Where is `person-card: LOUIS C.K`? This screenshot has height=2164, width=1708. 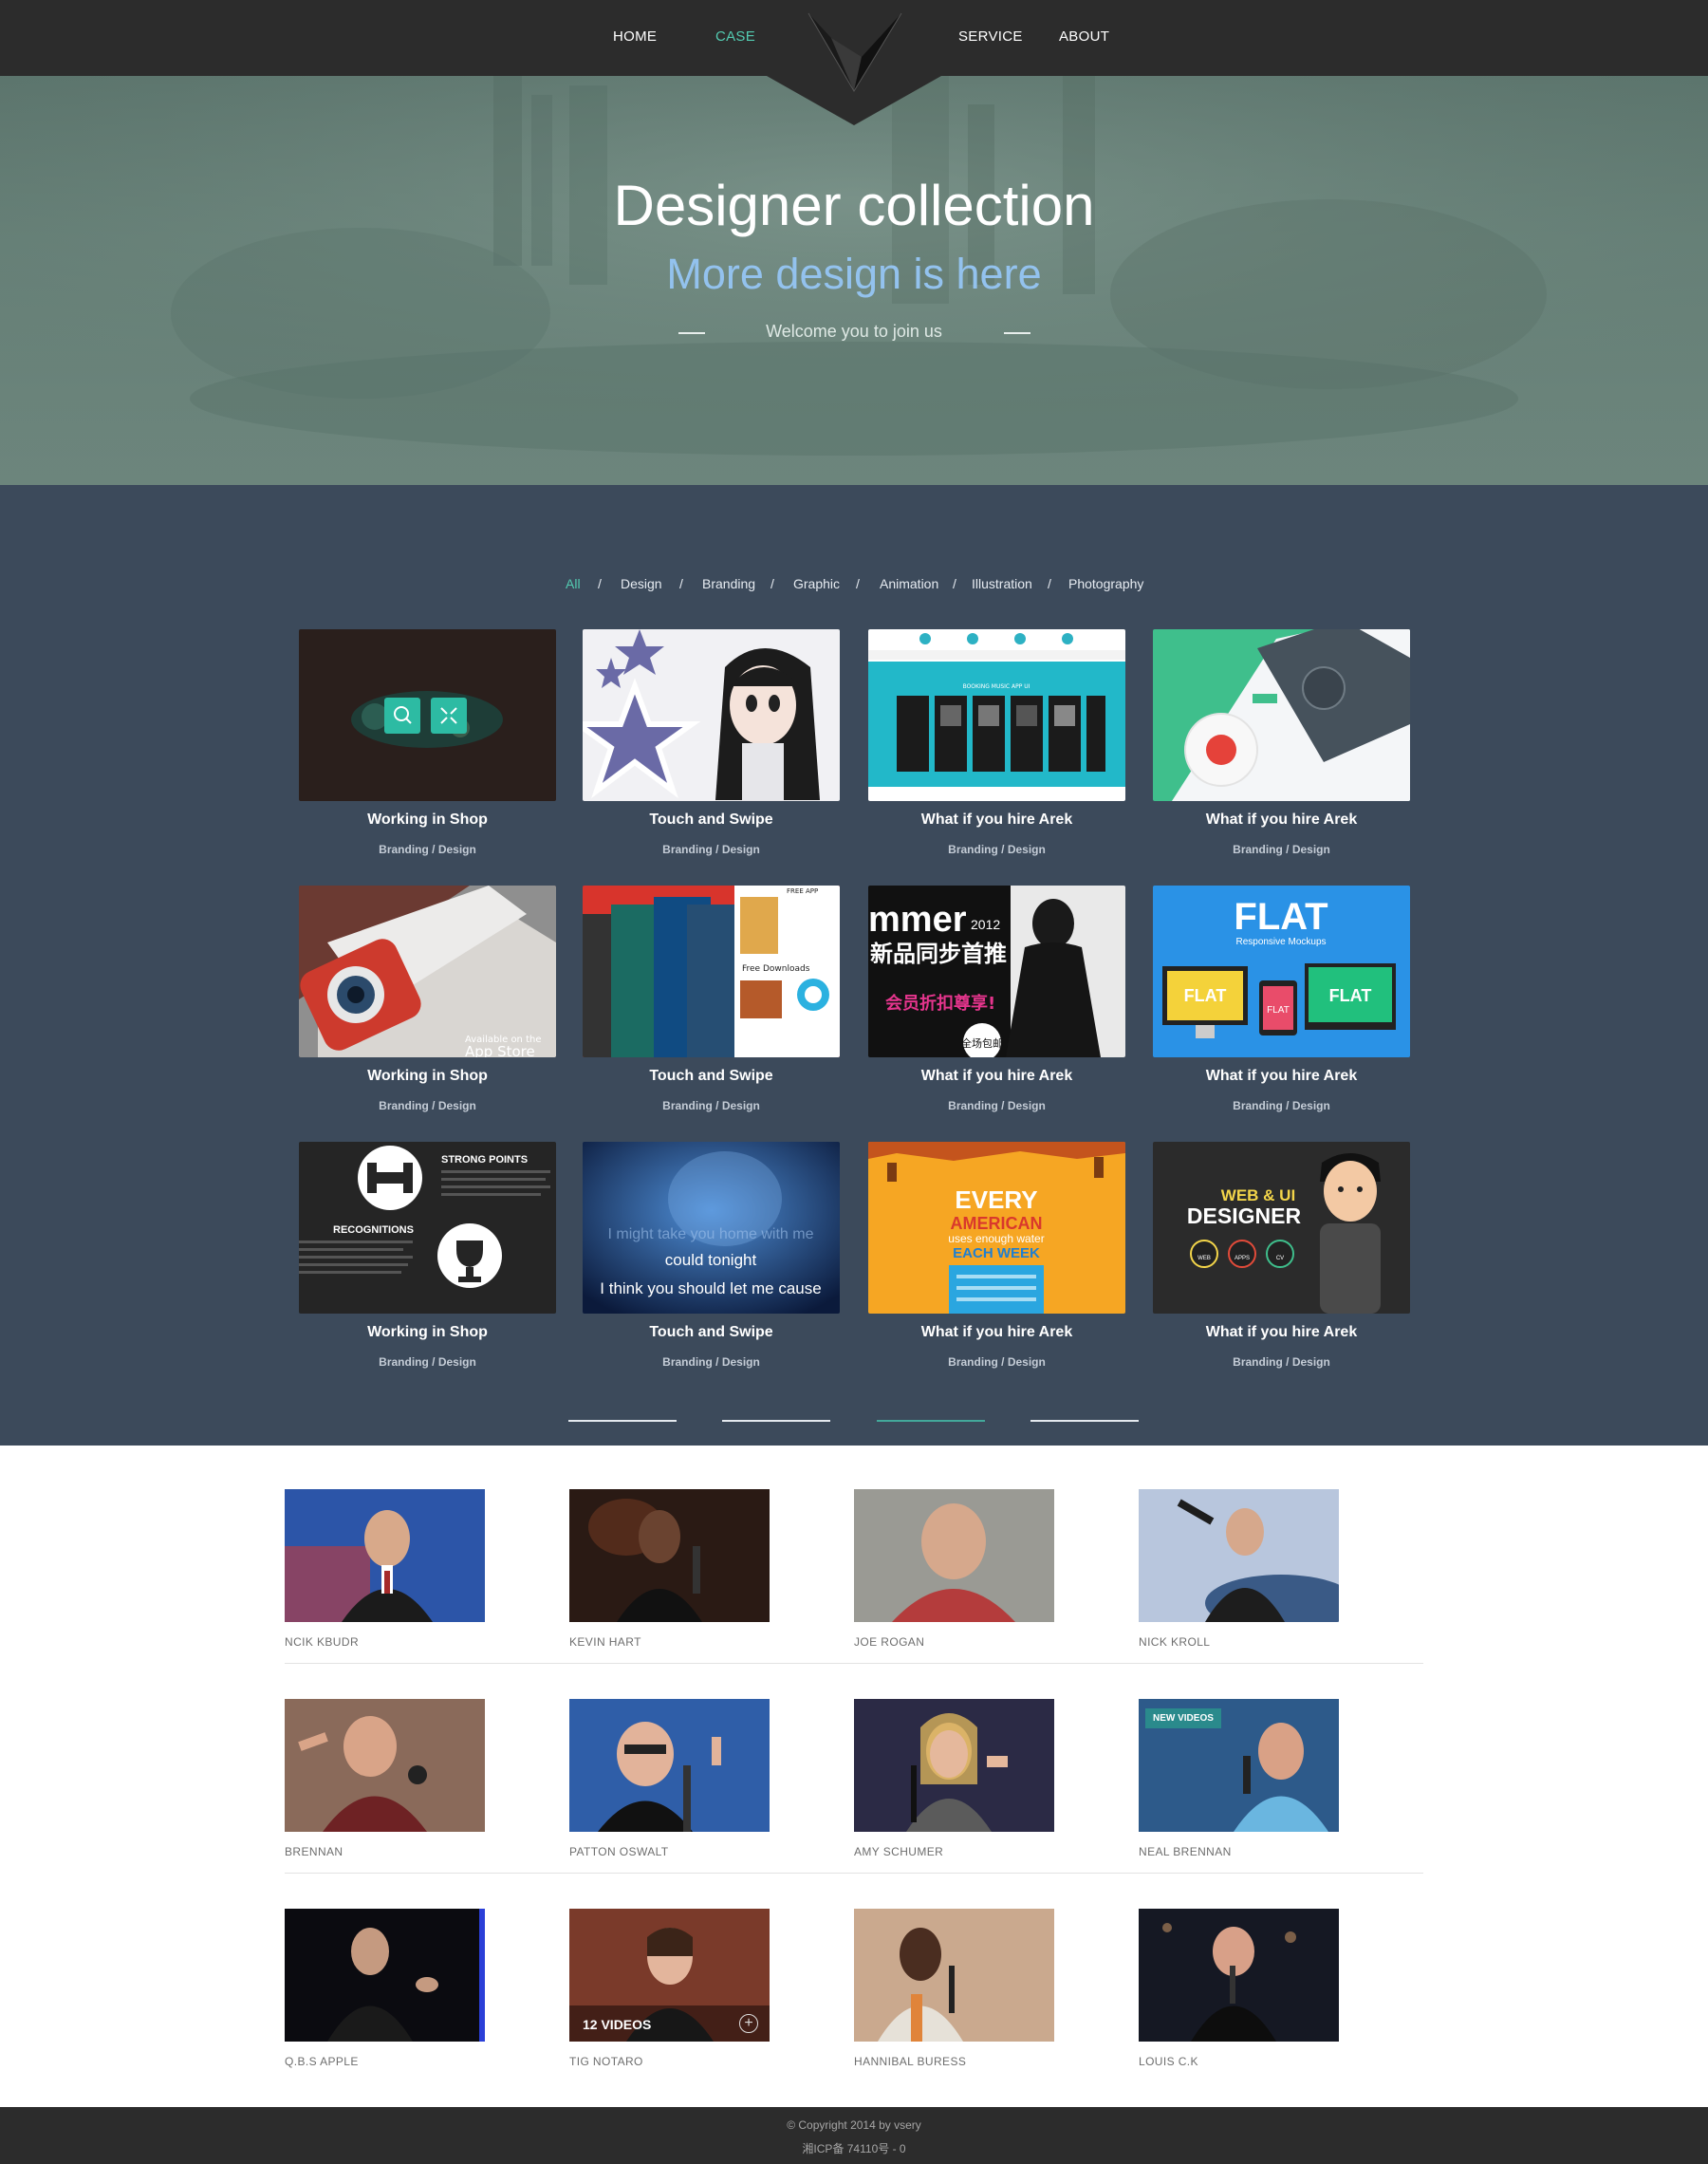
person-card: LOUIS C.K is located at coordinates (1239, 1988).